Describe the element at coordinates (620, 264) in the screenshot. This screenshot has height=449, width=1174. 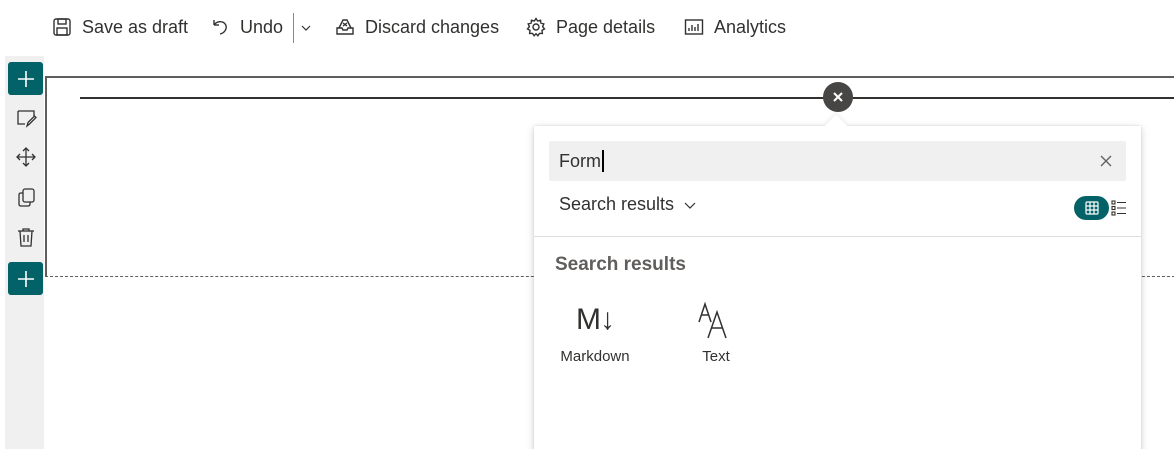
I see `results-heading: Search results` at that location.